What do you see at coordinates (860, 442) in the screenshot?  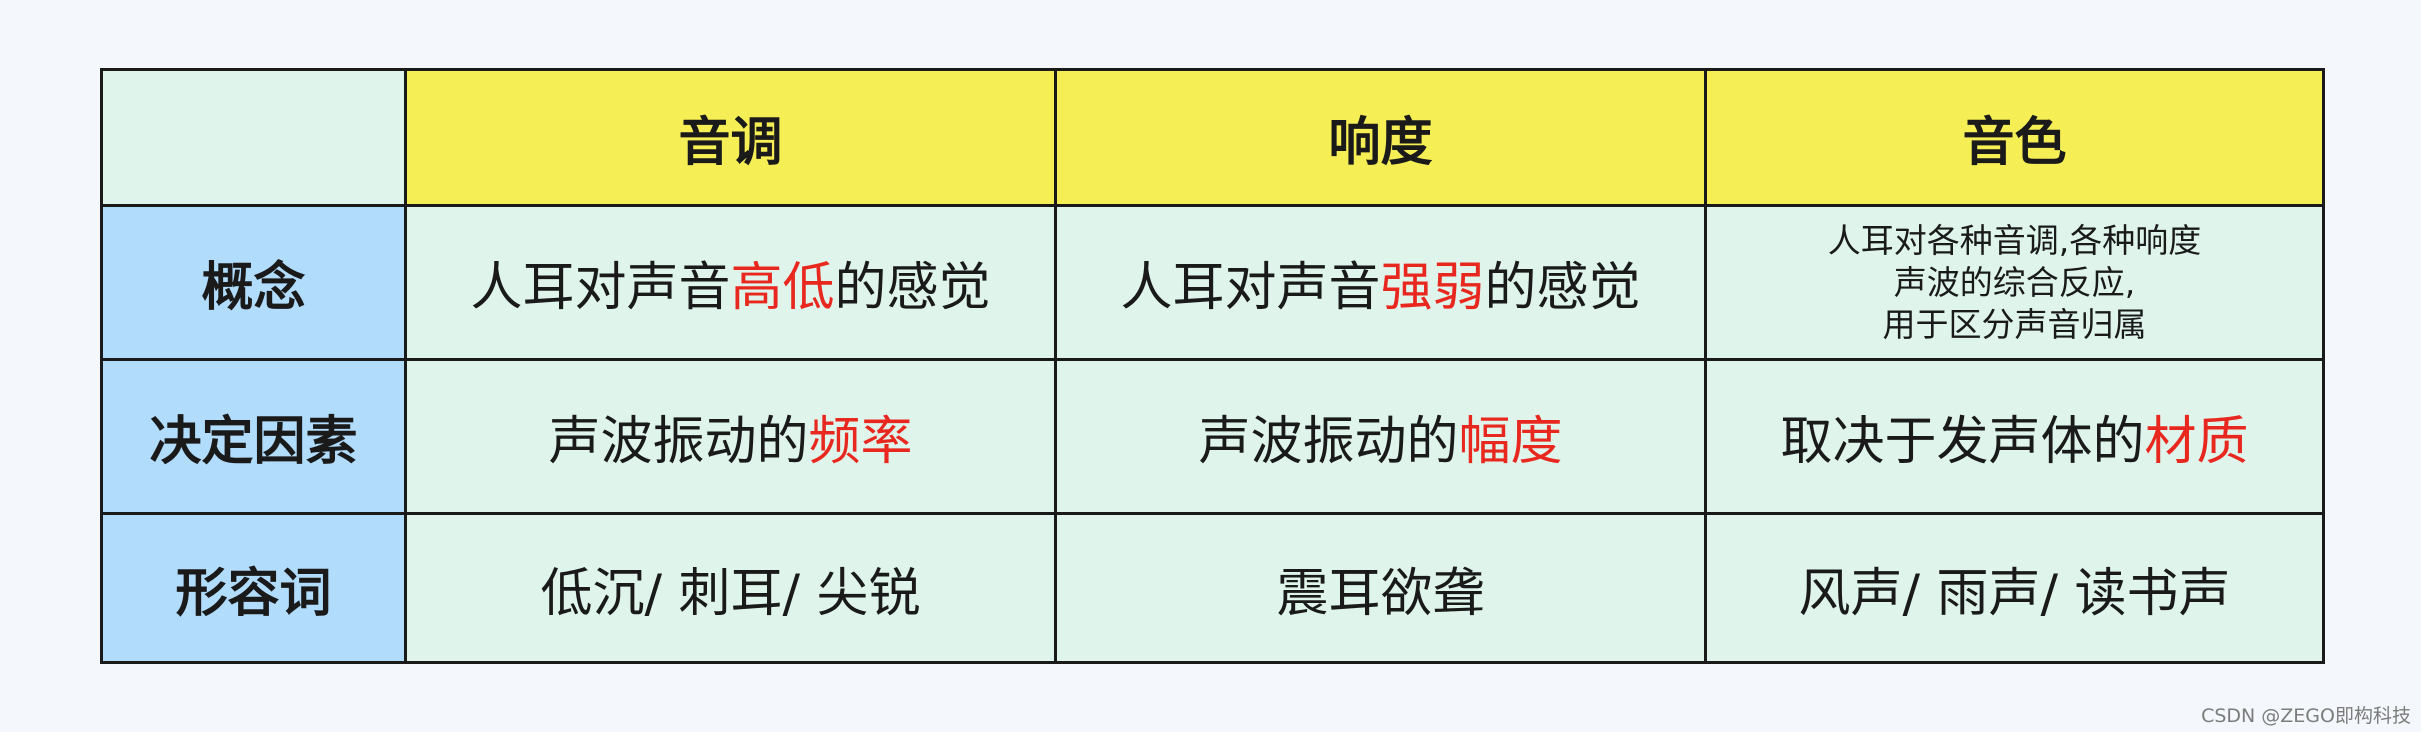 I see `highlight-text: 频率` at bounding box center [860, 442].